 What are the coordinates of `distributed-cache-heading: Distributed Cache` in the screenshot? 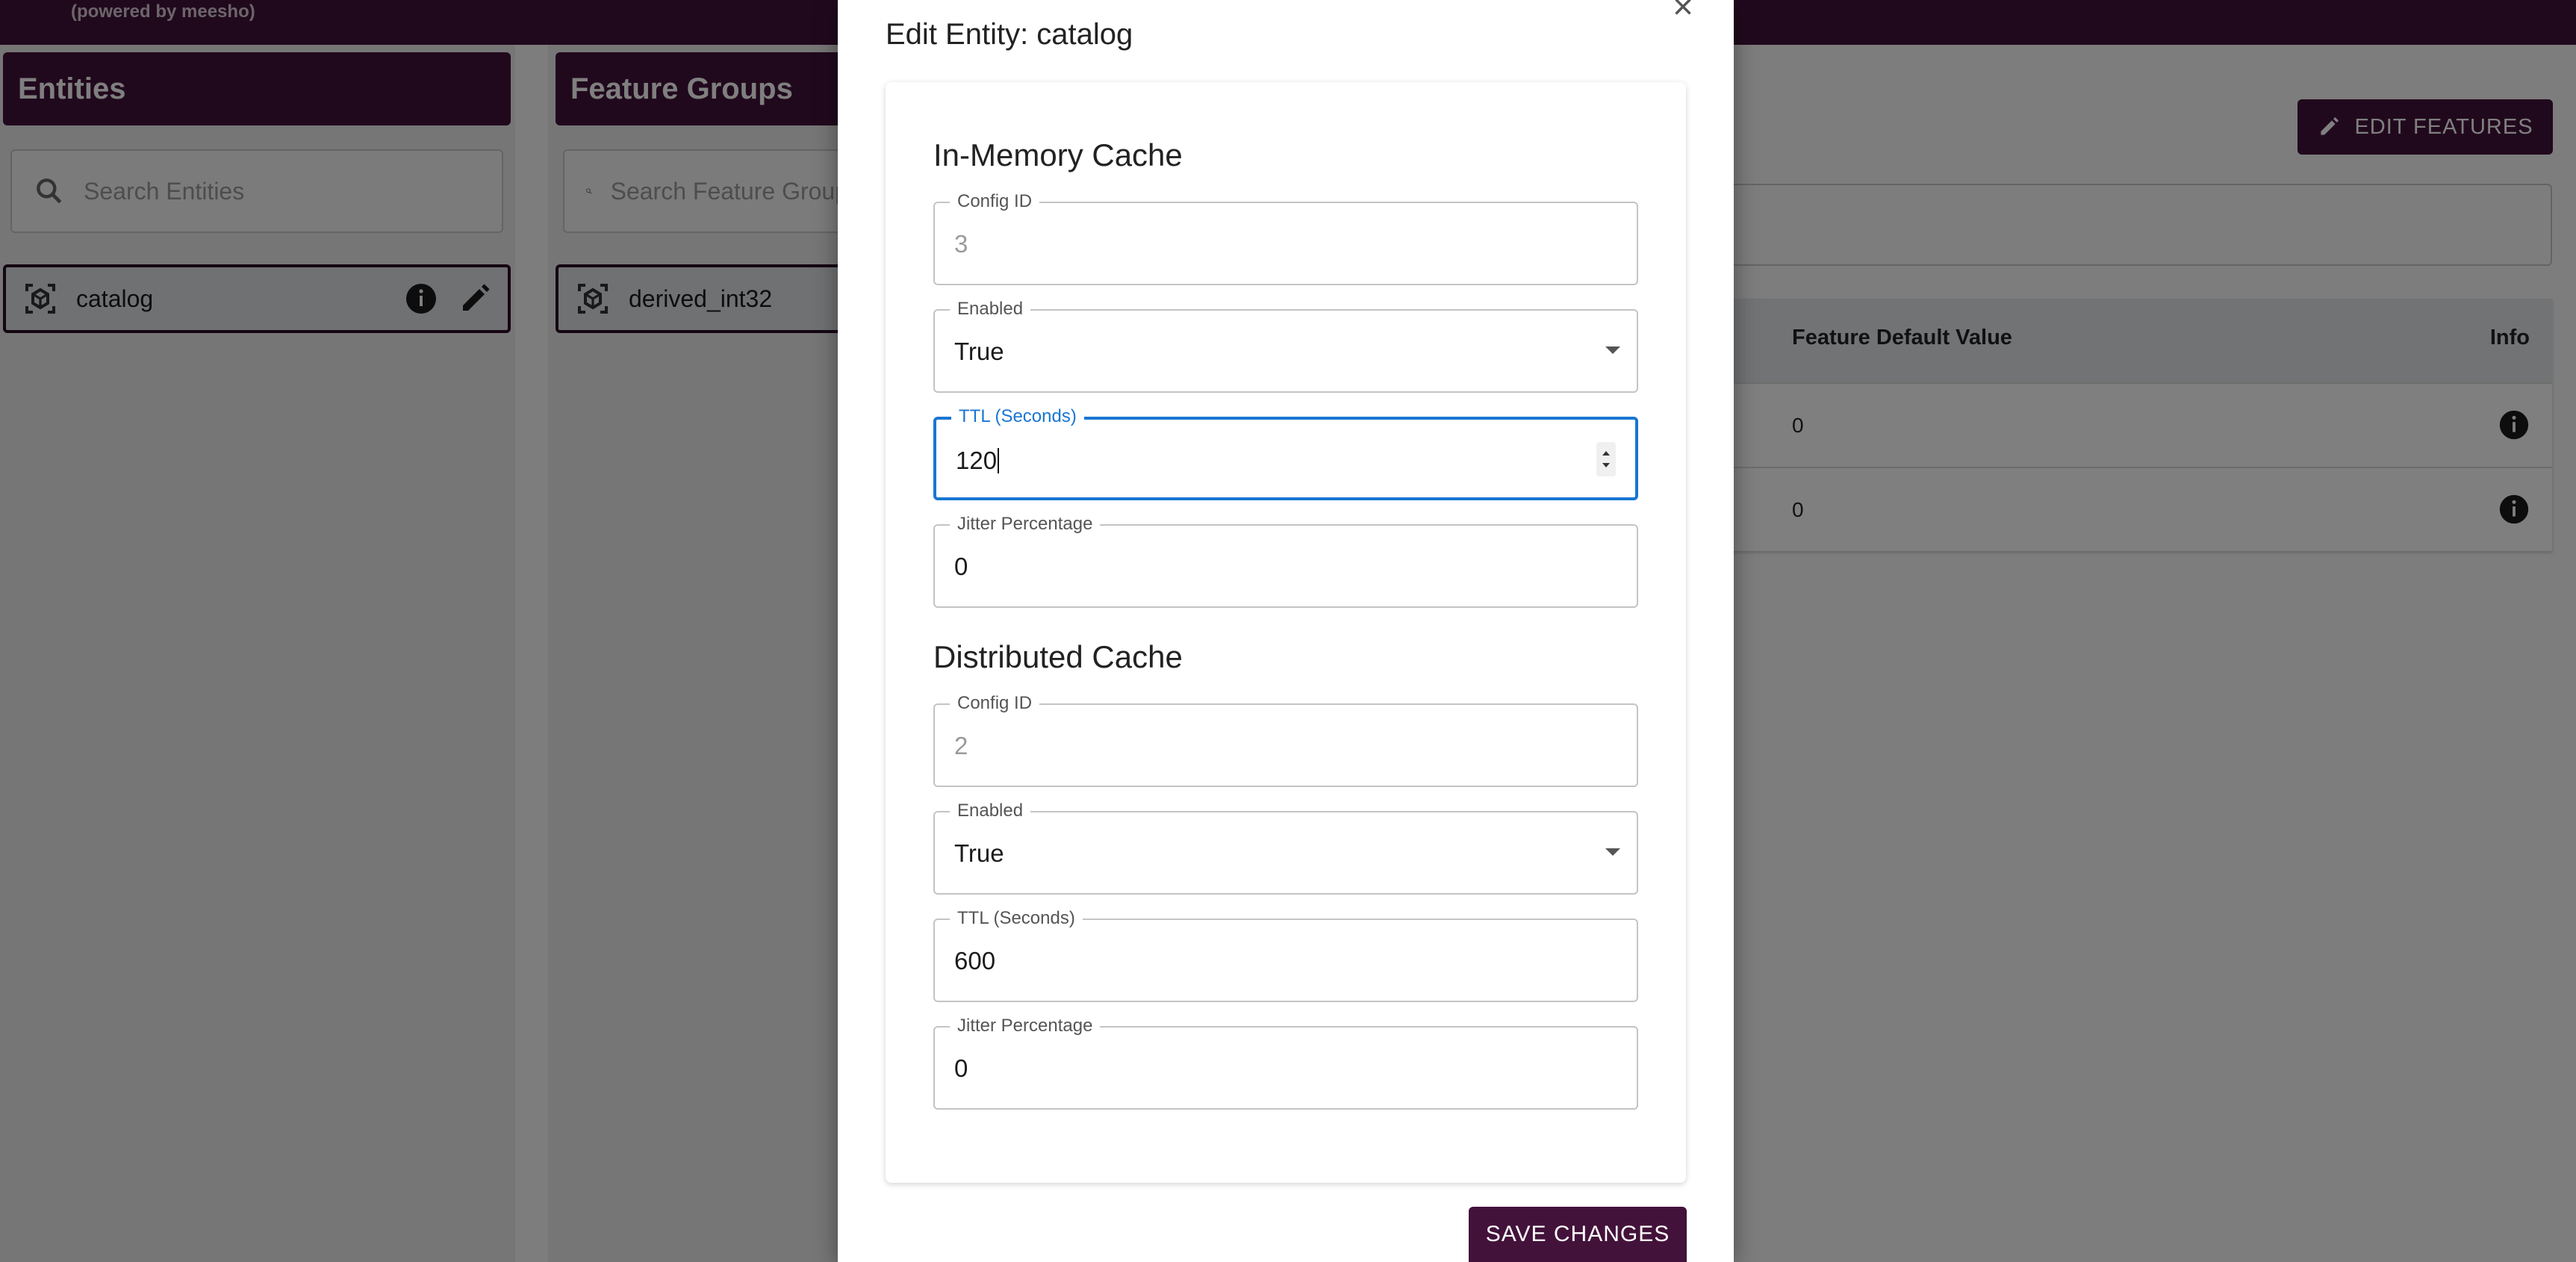 It's located at (1058, 656).